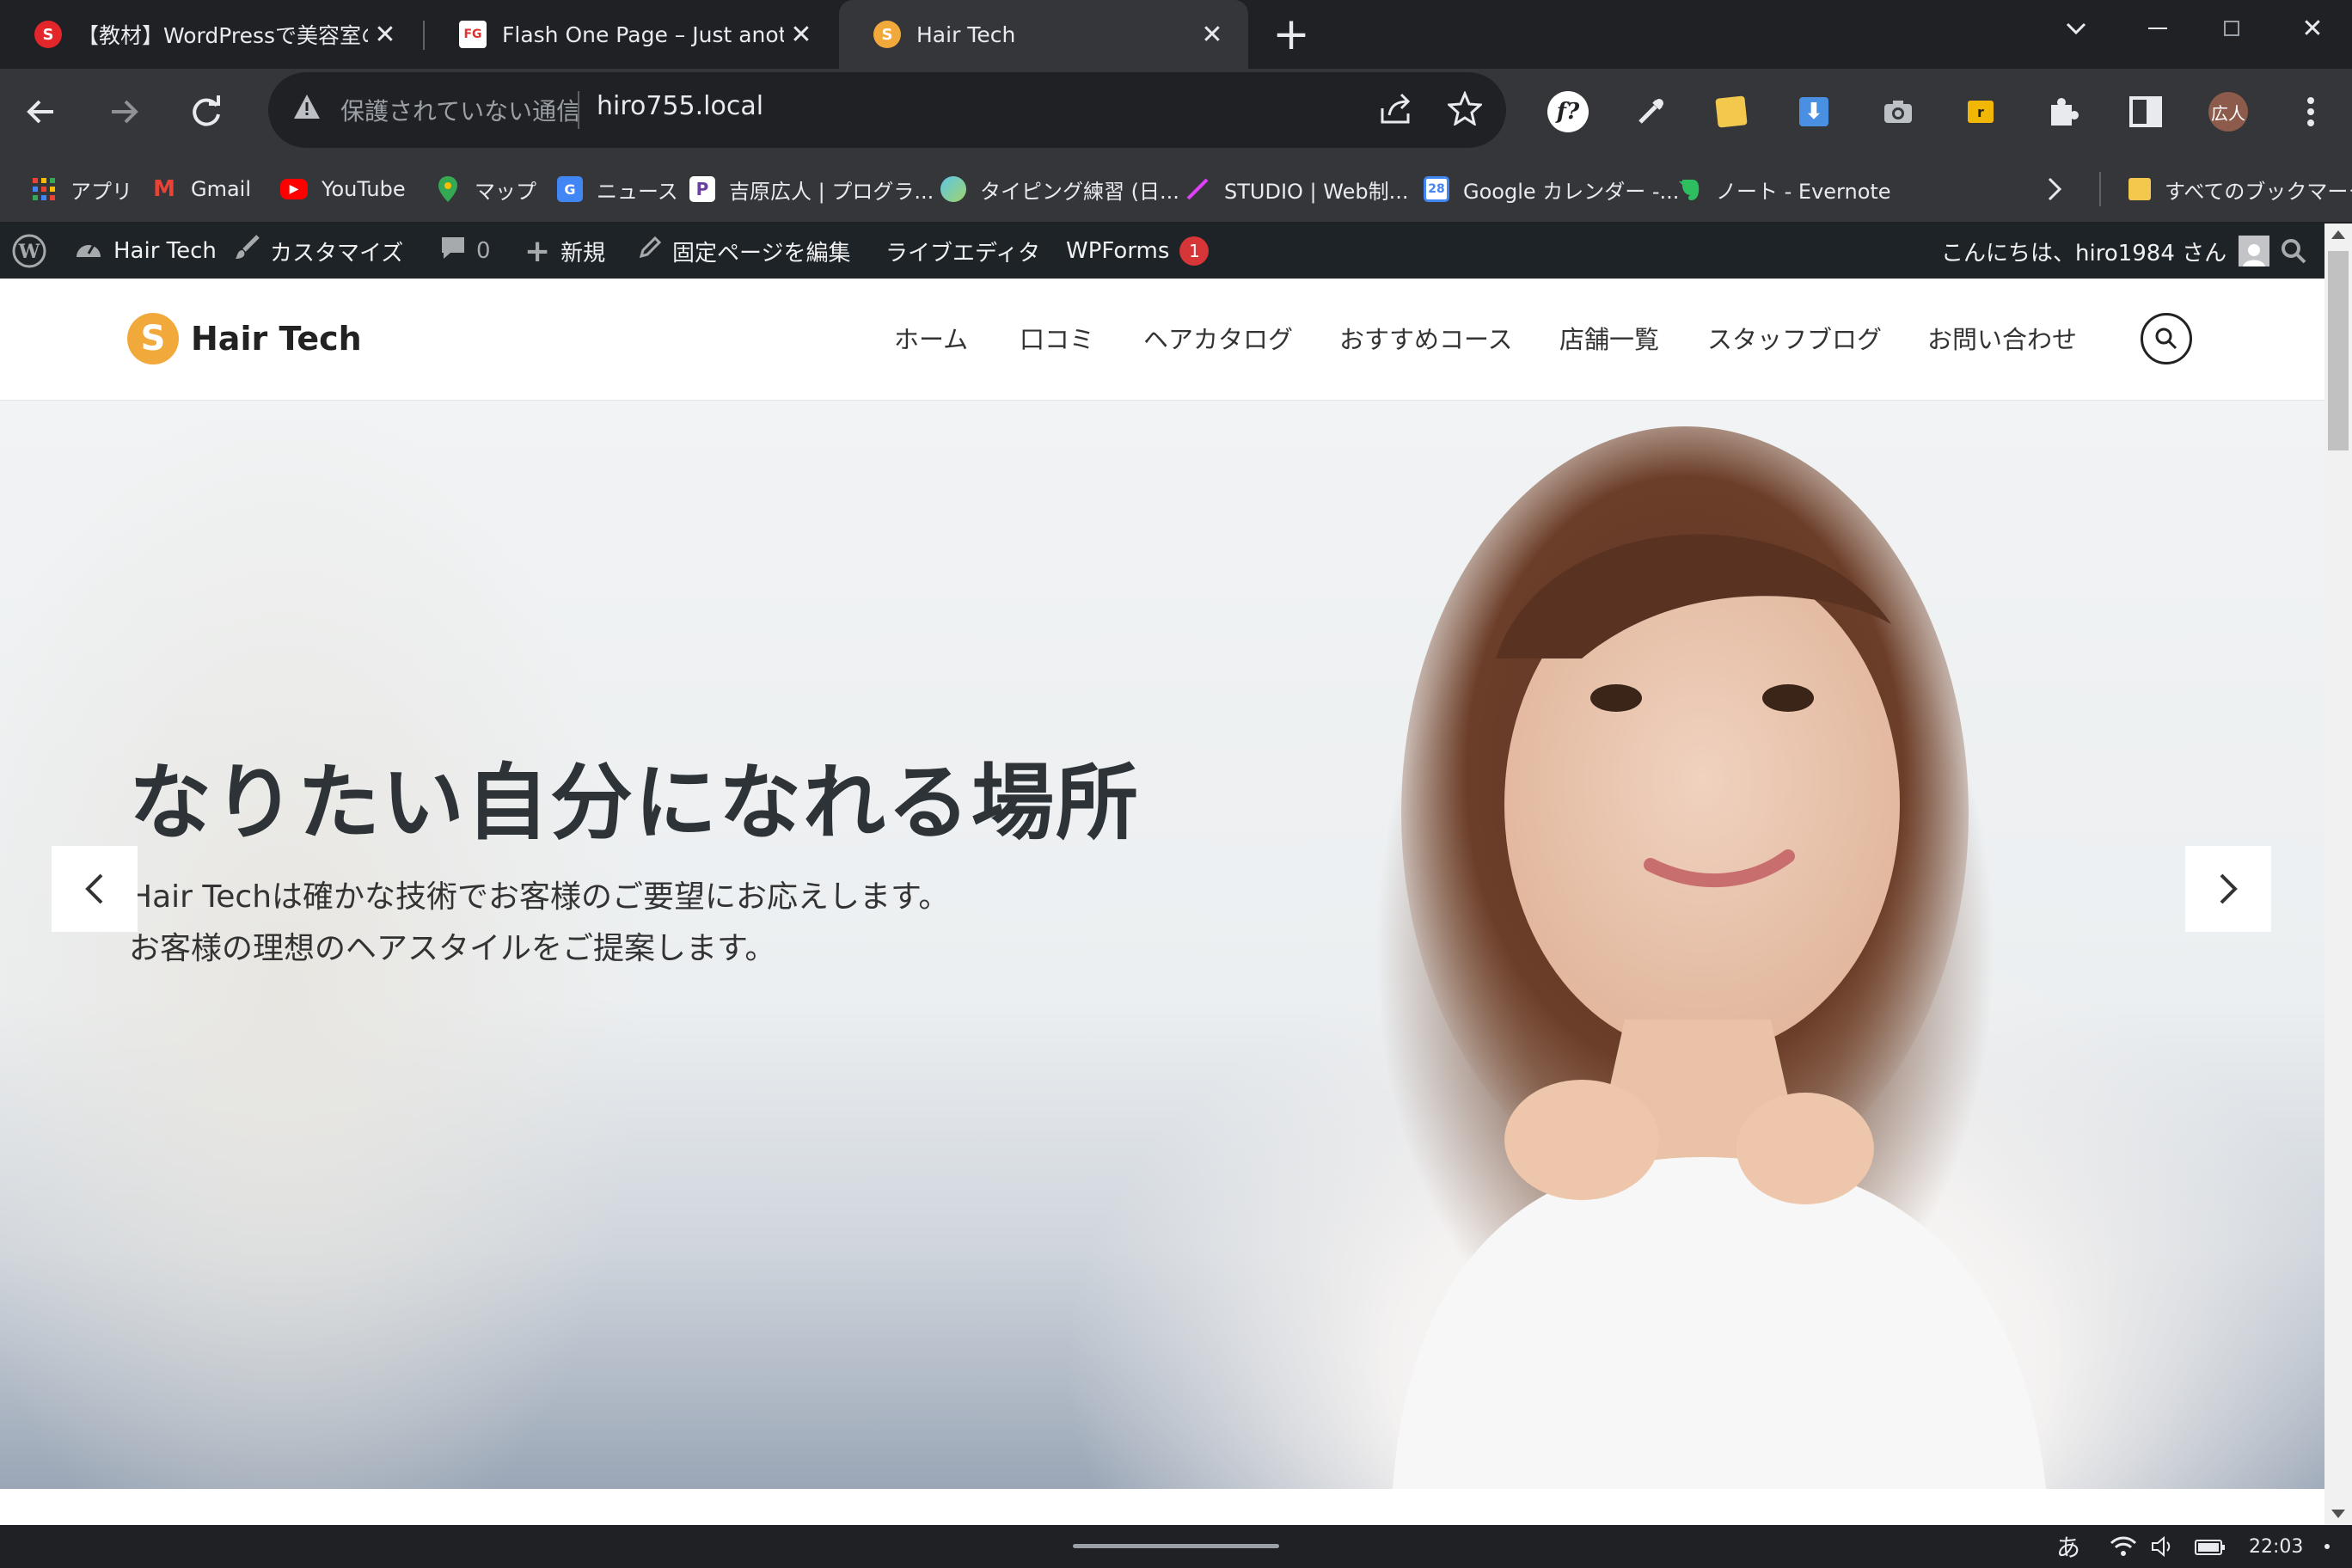 This screenshot has height=1568, width=2352. What do you see at coordinates (101, 191) in the screenshot?
I see `bookmark-label: アプリ` at bounding box center [101, 191].